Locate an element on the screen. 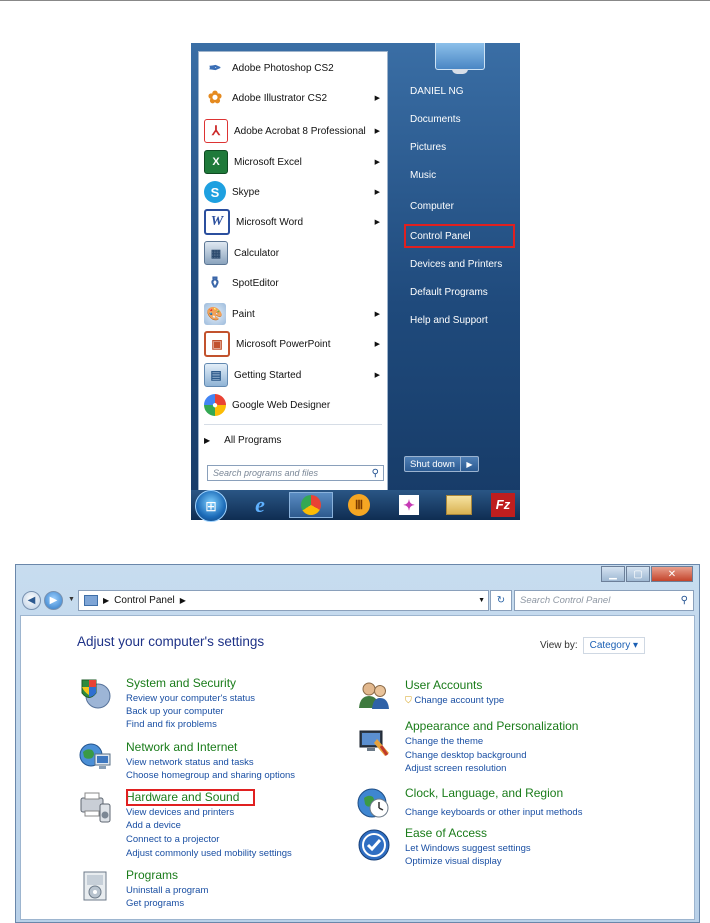  filezilla-icon: Fz is located at coordinates (503, 505).